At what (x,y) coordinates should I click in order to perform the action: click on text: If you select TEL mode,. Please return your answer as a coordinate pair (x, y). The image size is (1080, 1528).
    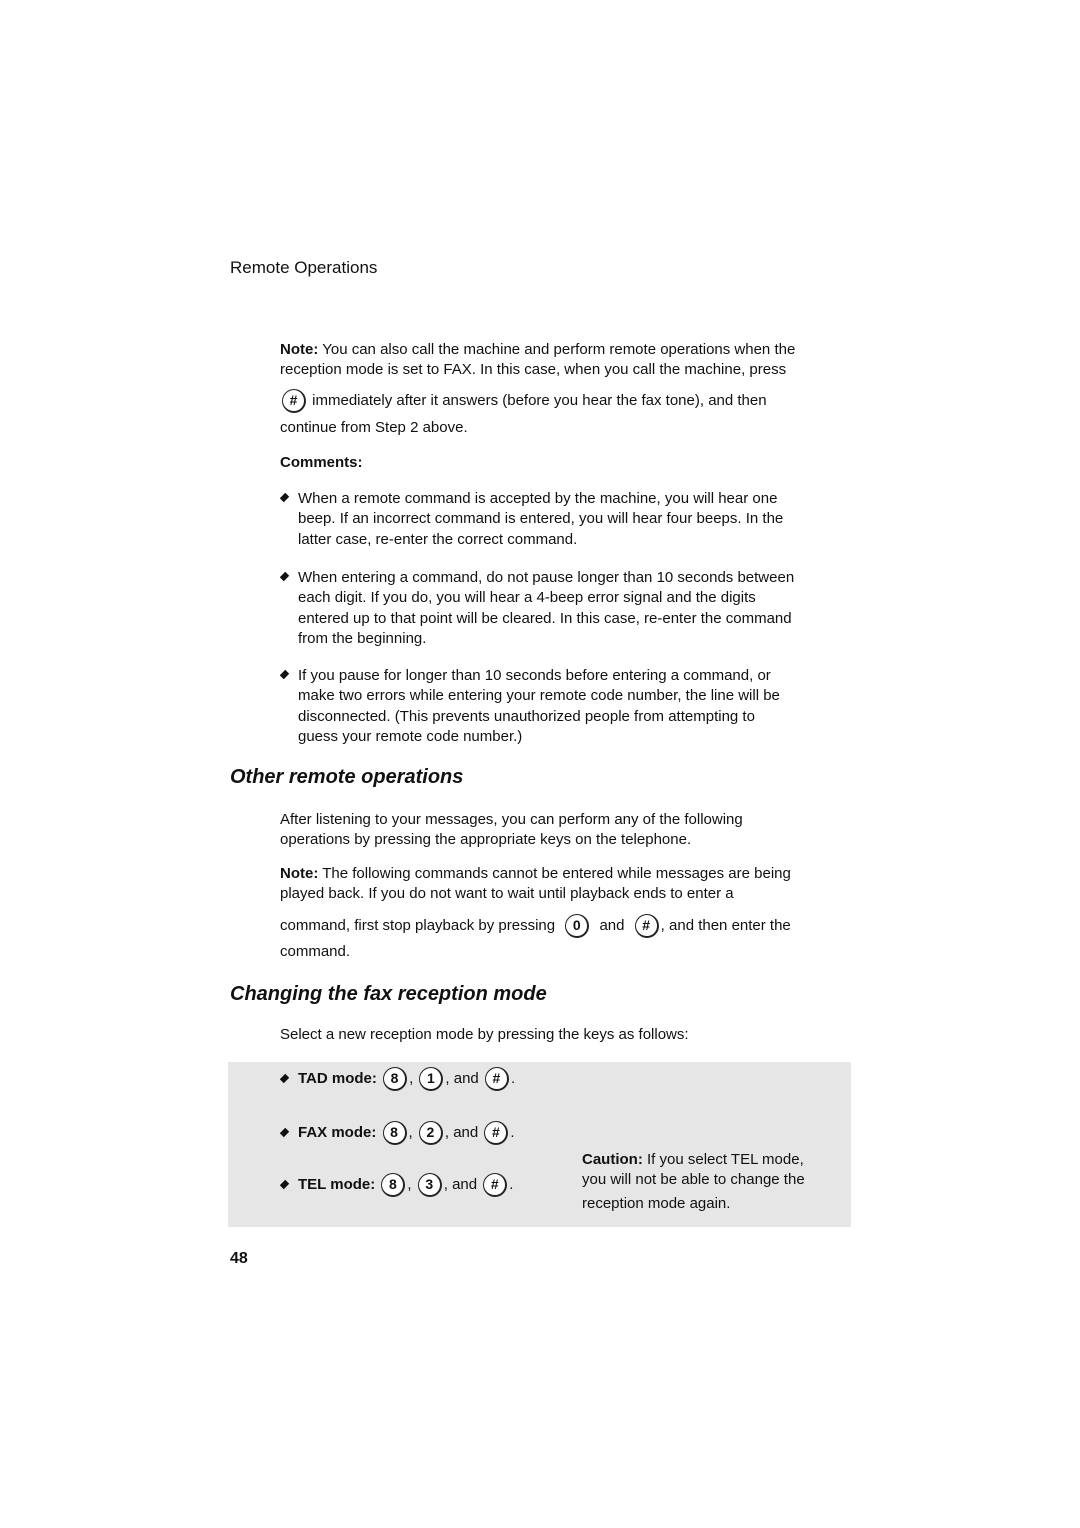
    Looking at the image, I should click on (725, 1159).